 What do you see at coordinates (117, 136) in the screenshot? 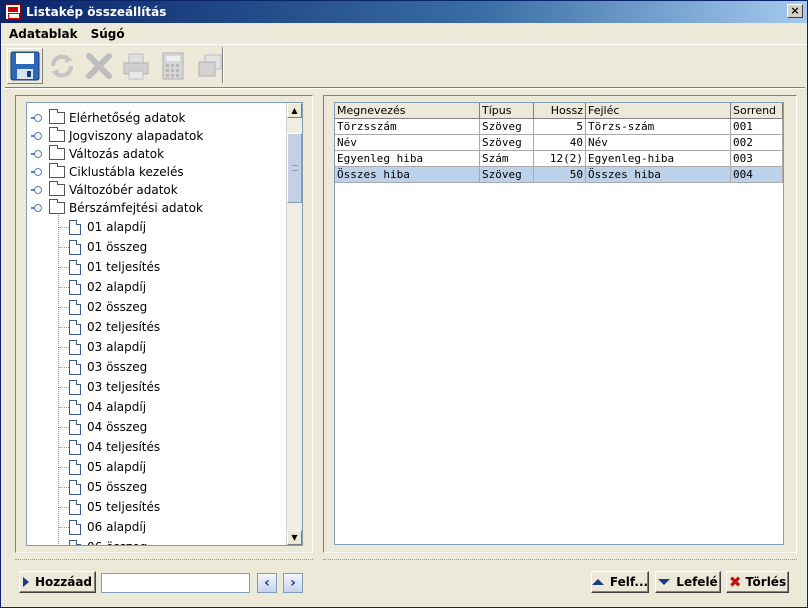
I see `tree-folder: Jogviszony alapadatok` at bounding box center [117, 136].